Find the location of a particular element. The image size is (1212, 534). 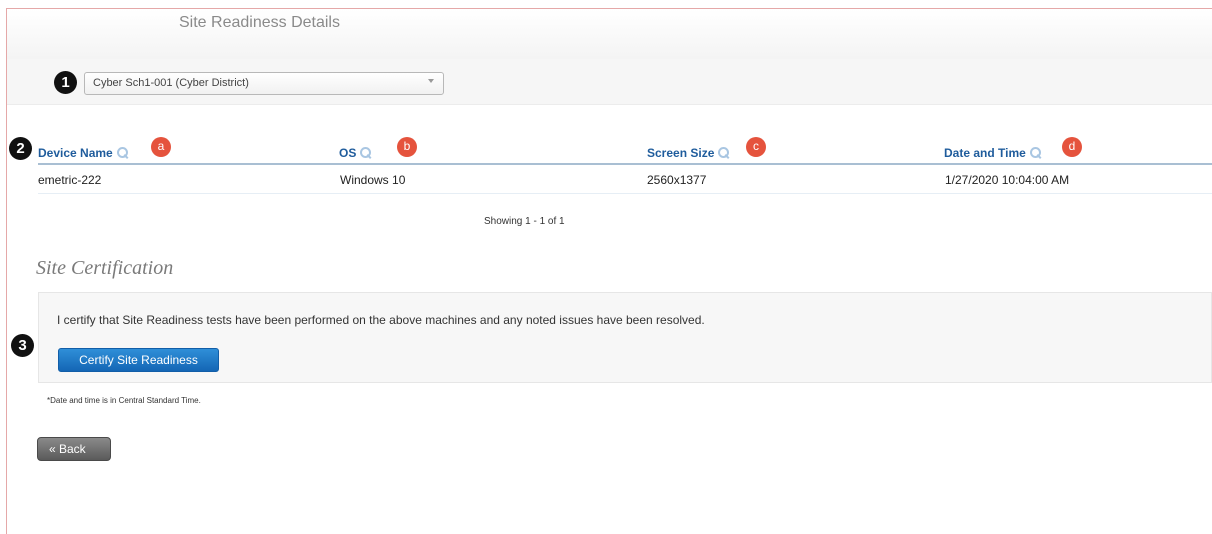

cell-date-time: 1/27/2020 10:04:00 AM is located at coordinates (1007, 180).